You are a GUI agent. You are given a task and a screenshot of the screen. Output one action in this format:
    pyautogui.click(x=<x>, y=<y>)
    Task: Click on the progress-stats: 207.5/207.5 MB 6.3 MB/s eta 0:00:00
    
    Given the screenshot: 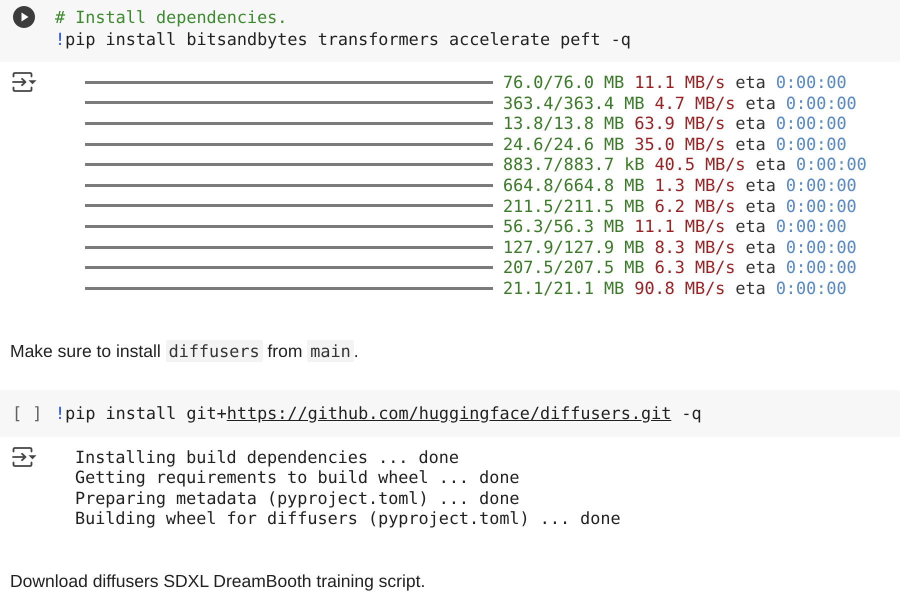 What is the action you would take?
    pyautogui.click(x=680, y=267)
    